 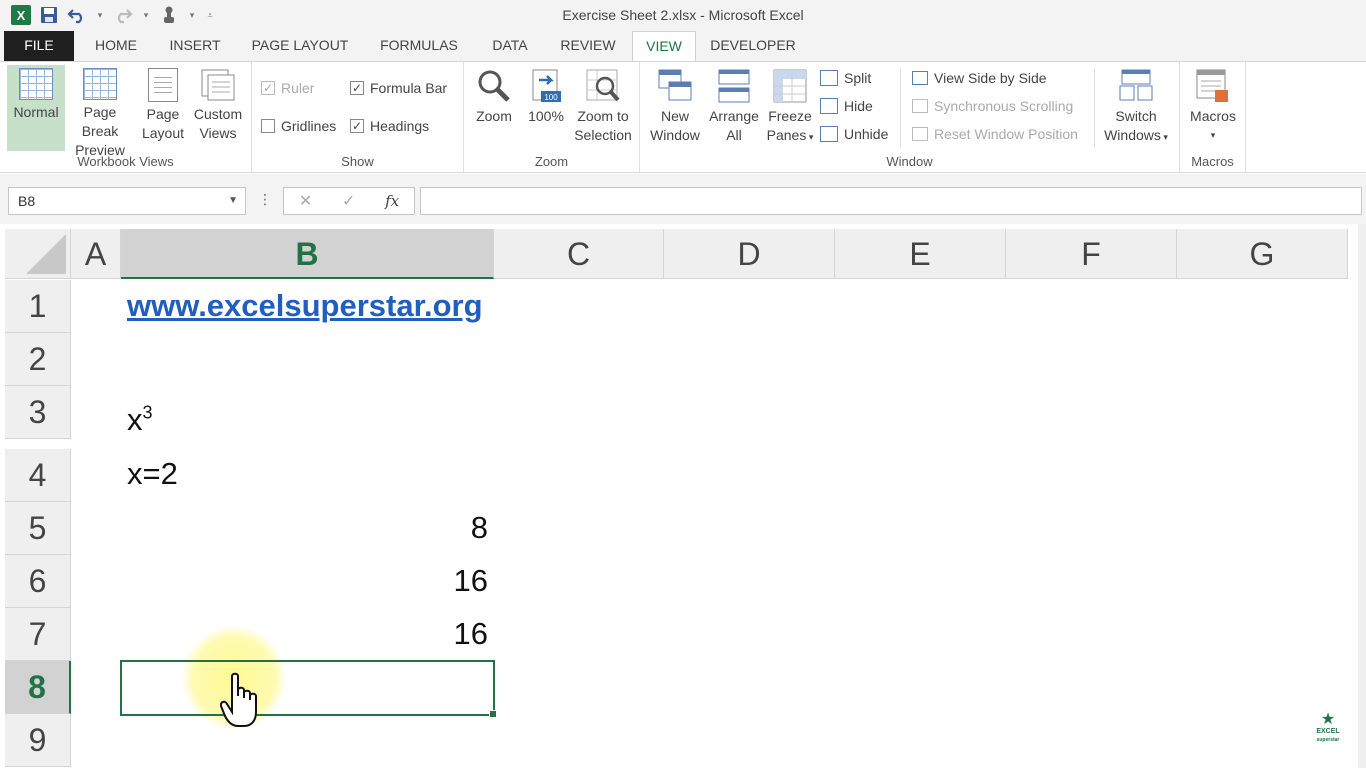 What do you see at coordinates (38, 634) in the screenshot?
I see `row-header-7: 7` at bounding box center [38, 634].